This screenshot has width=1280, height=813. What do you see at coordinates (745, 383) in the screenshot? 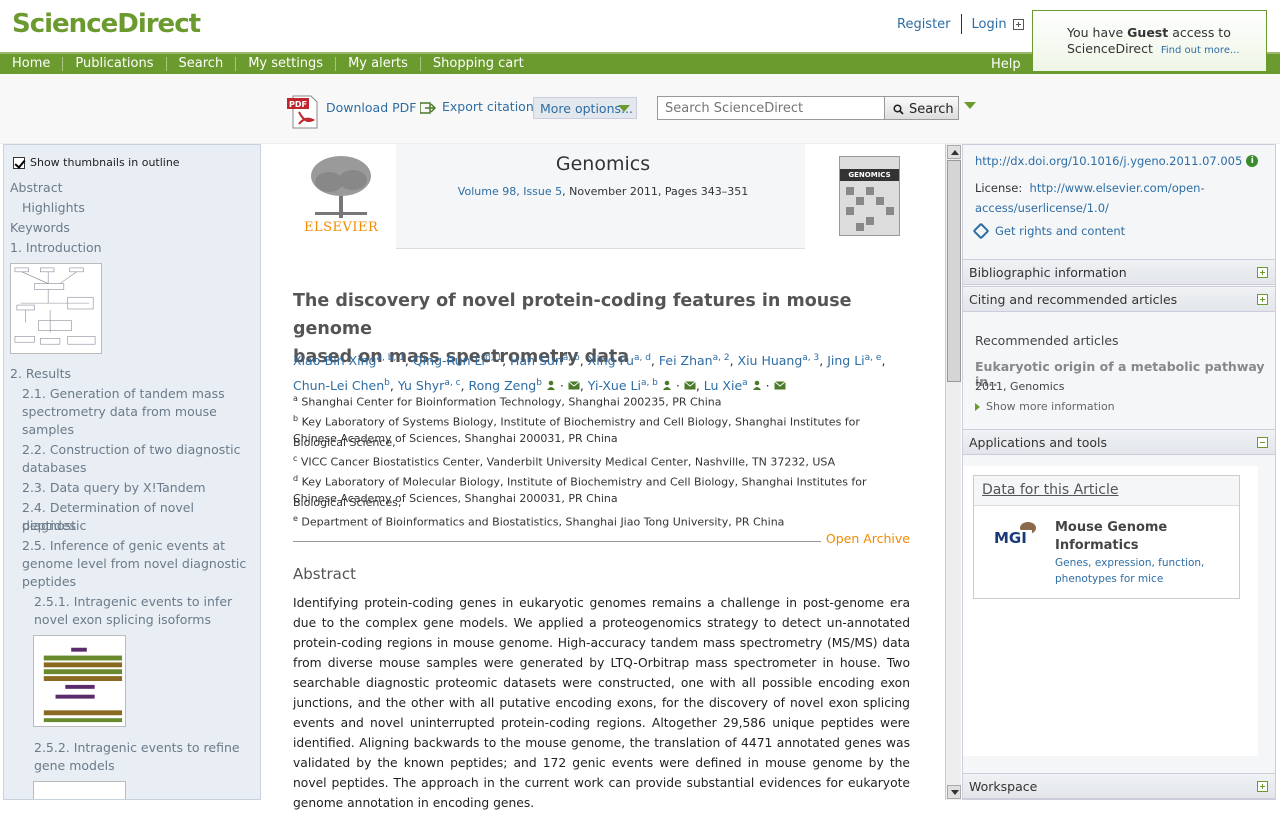
I see `author-affil: a` at bounding box center [745, 383].